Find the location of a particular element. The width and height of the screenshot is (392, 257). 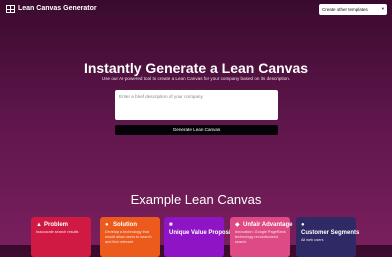

gift-icon: ■ is located at coordinates (171, 225).